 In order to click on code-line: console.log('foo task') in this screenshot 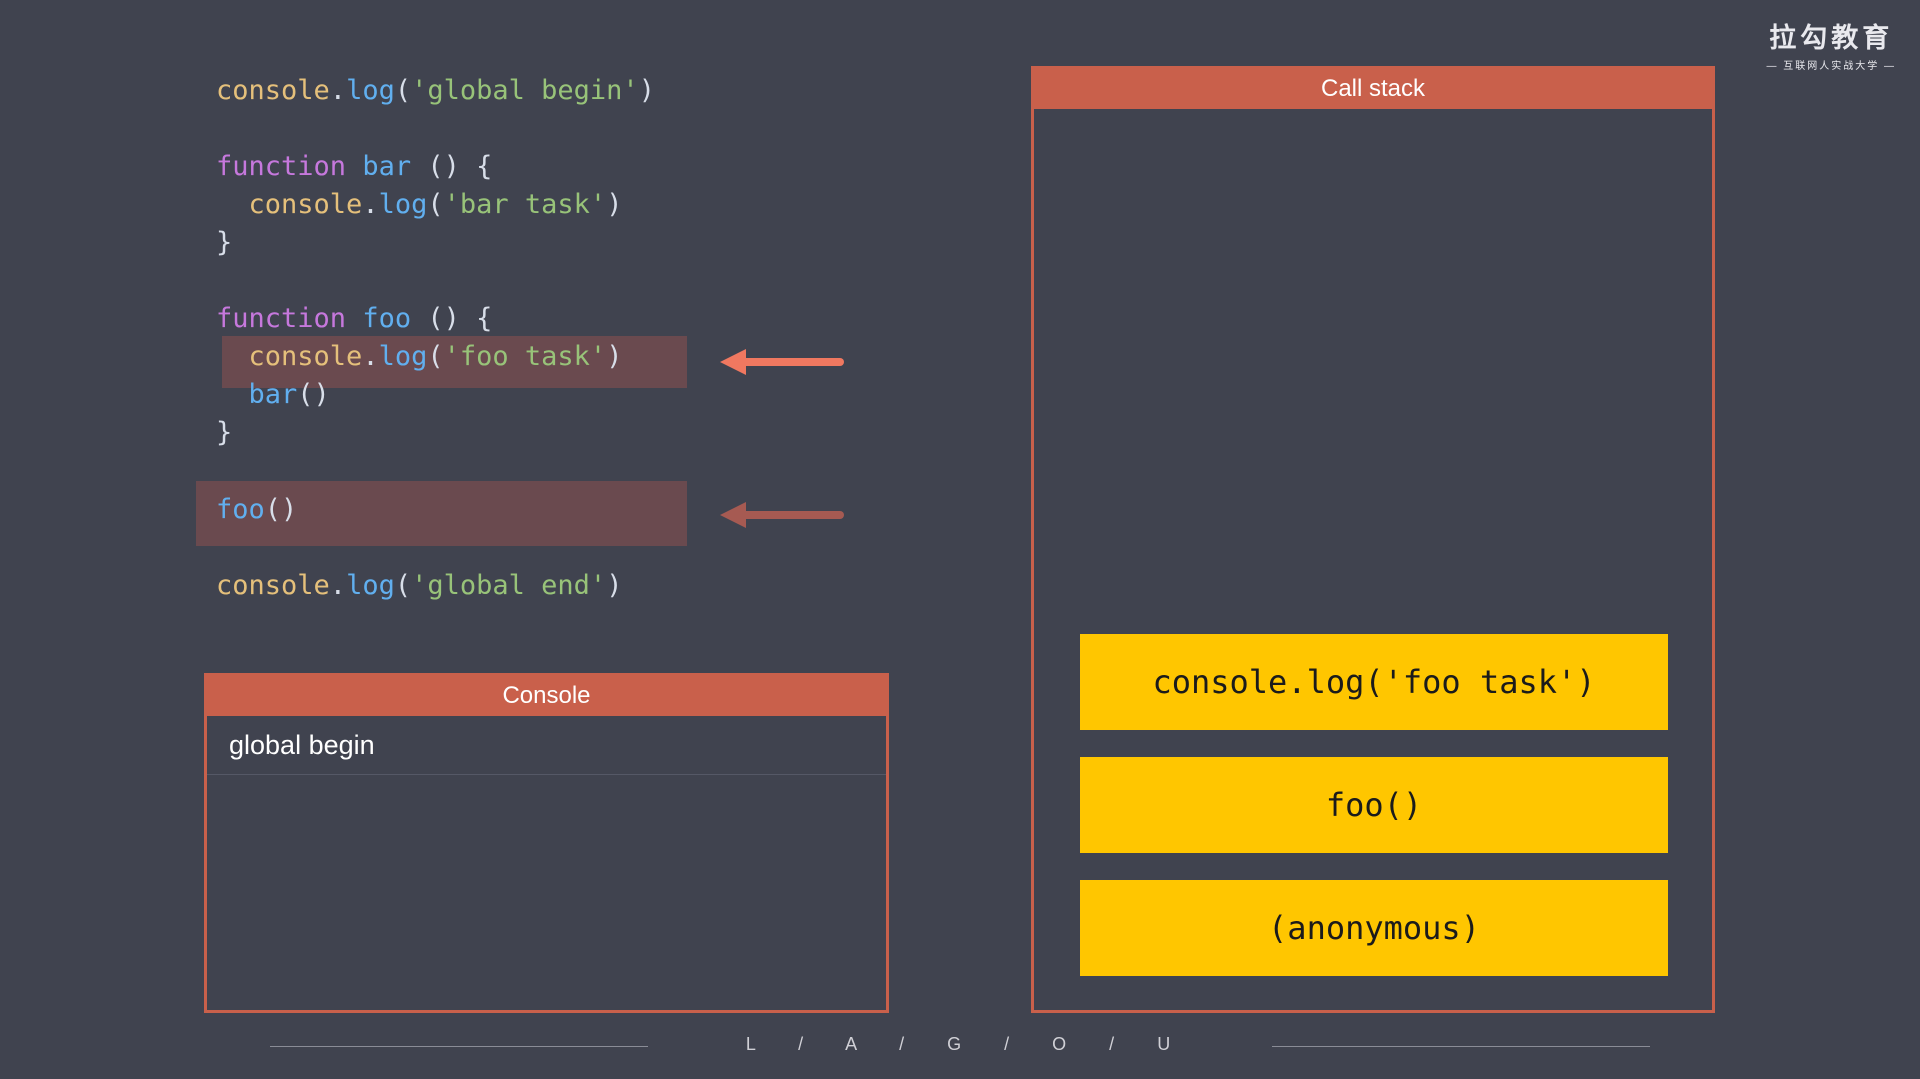, I will do `click(419, 357)`.